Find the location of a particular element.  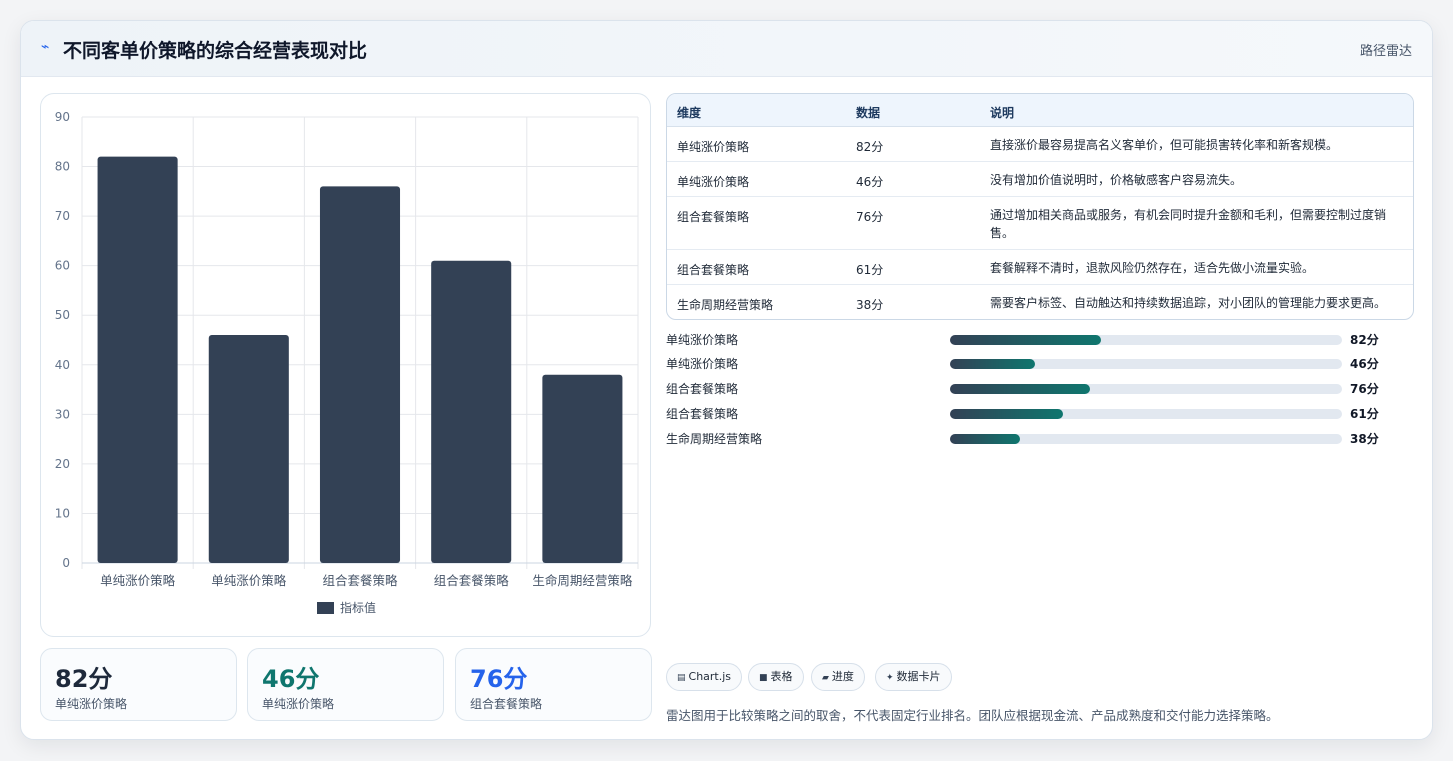

table-cell: 46分 is located at coordinates (870, 182).